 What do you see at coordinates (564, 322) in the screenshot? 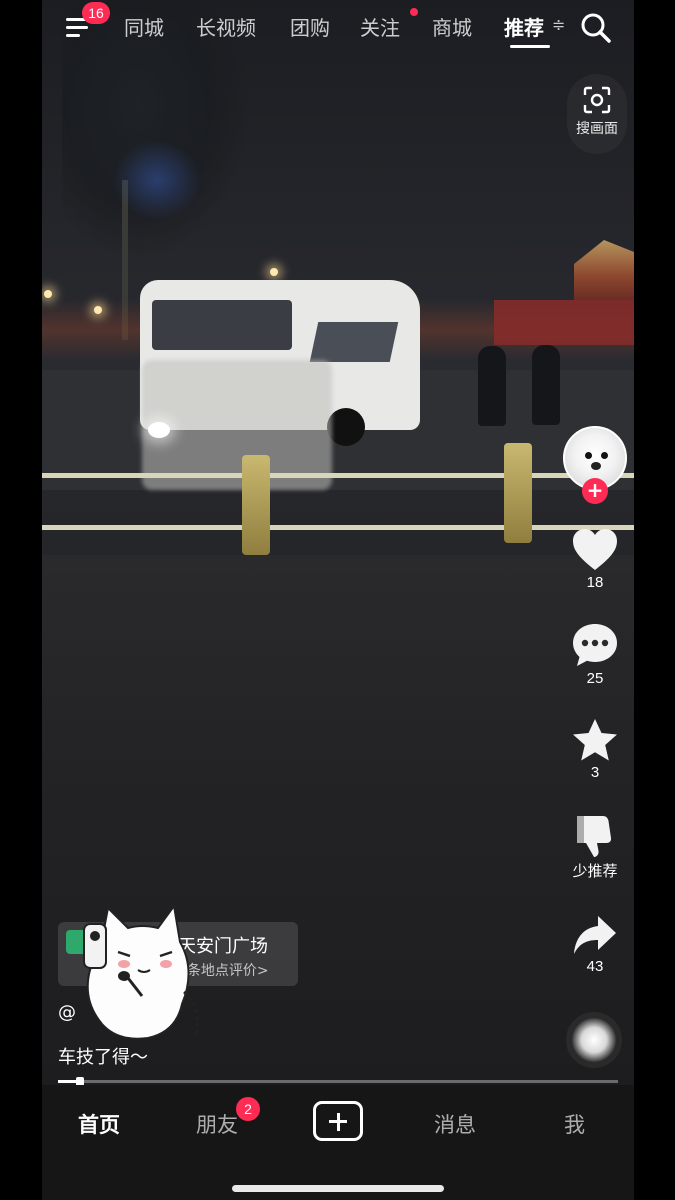
I see `building` at bounding box center [564, 322].